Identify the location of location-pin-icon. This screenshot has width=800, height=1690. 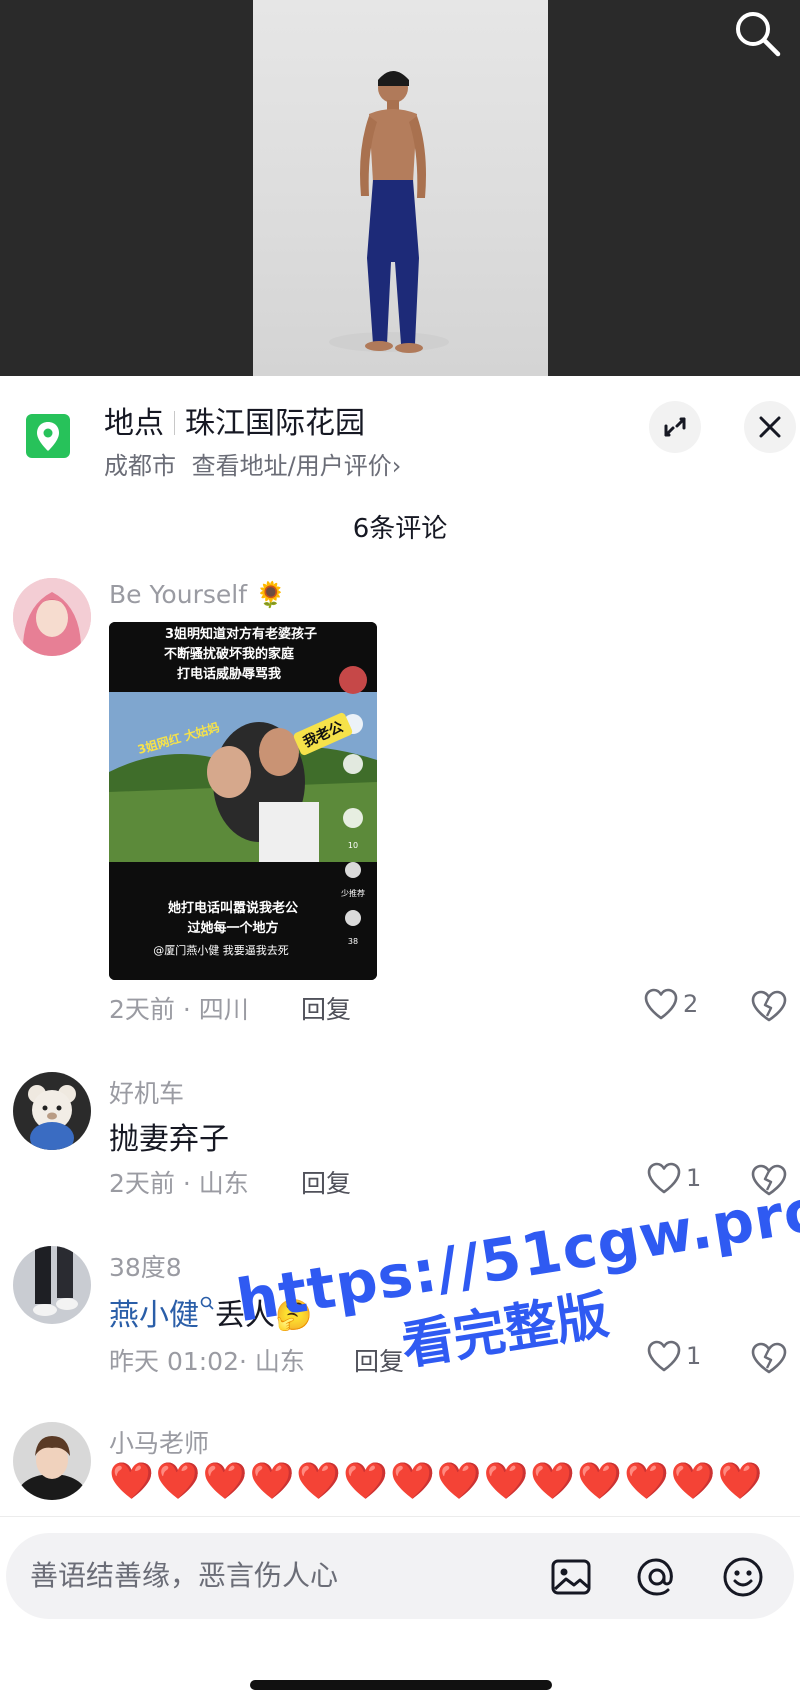
(48, 436).